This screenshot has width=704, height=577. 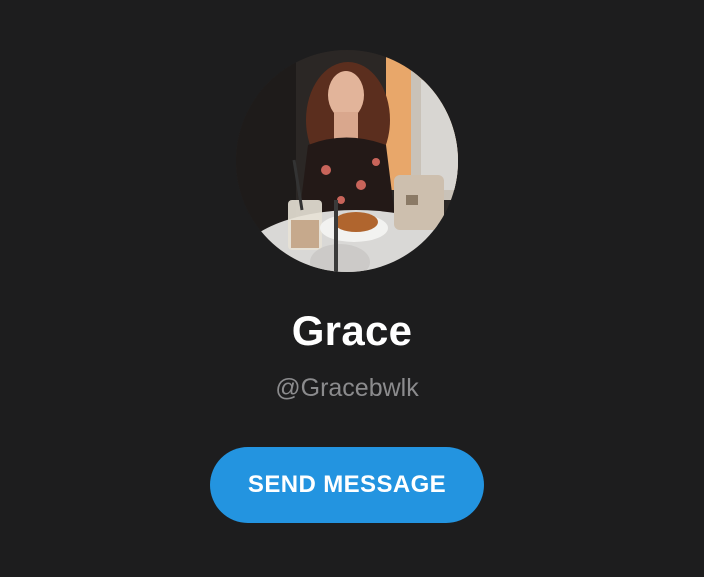 I want to click on profile-name: Grace, so click(x=352, y=330).